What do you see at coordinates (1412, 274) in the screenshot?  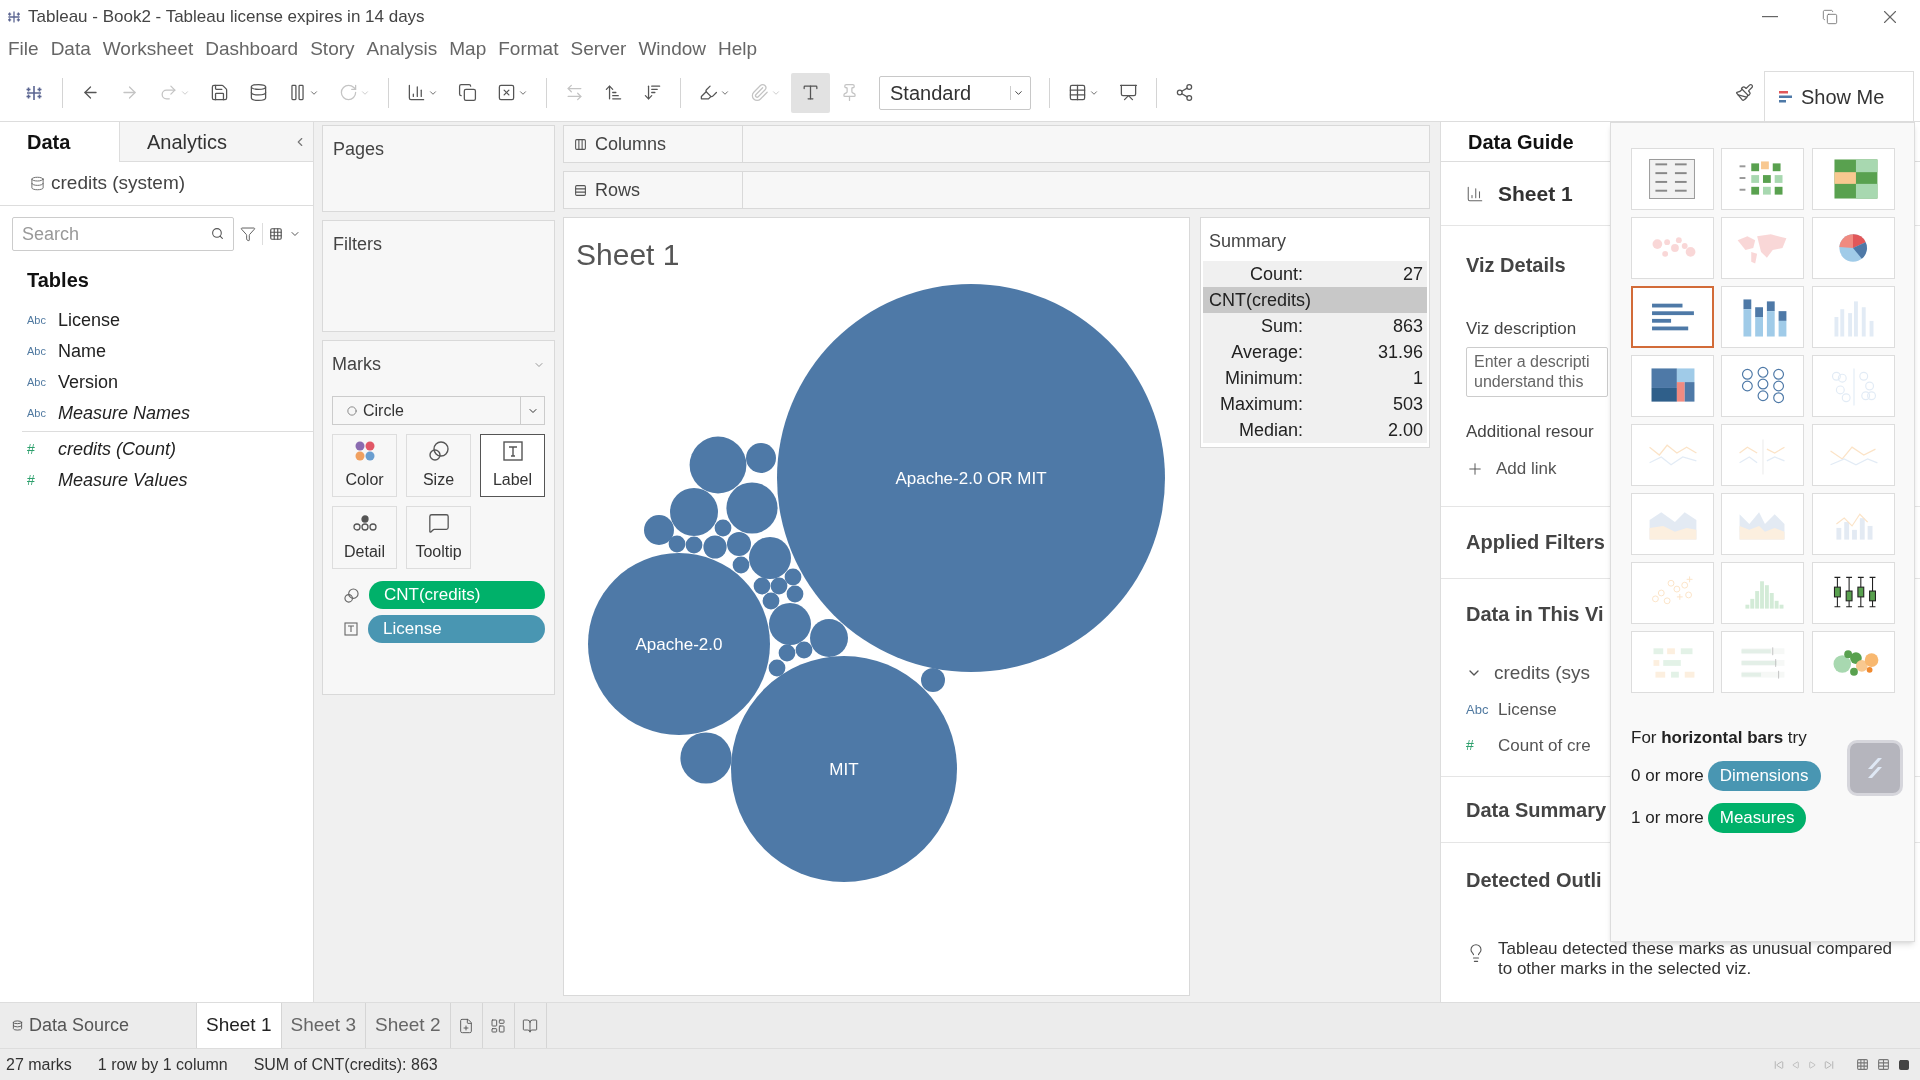 I see `summary-stat-value: 27` at bounding box center [1412, 274].